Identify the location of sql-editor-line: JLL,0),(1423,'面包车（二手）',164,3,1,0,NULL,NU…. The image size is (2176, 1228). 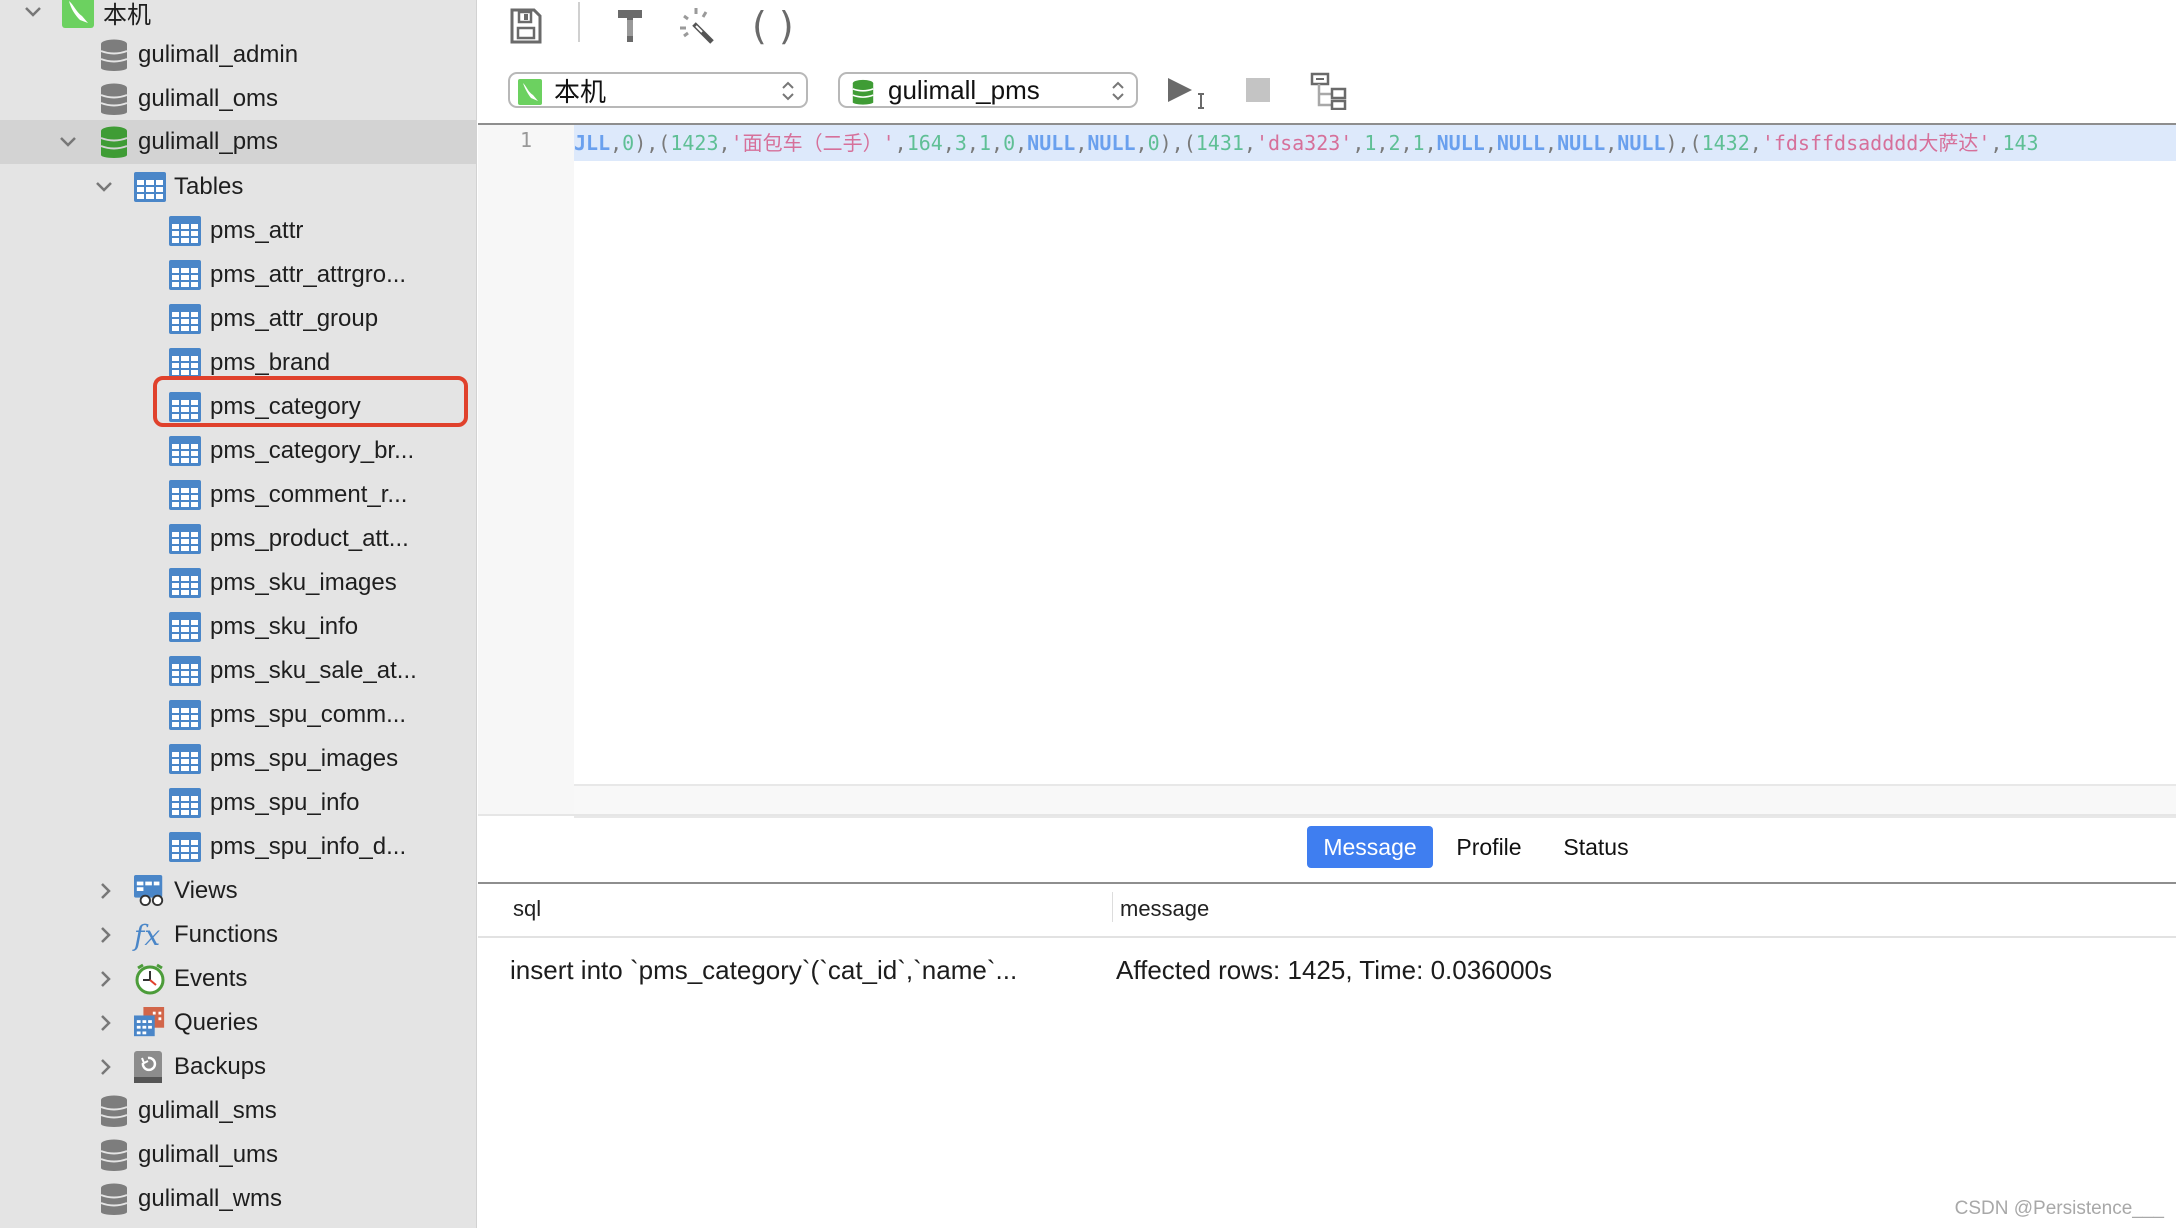
(1375, 143).